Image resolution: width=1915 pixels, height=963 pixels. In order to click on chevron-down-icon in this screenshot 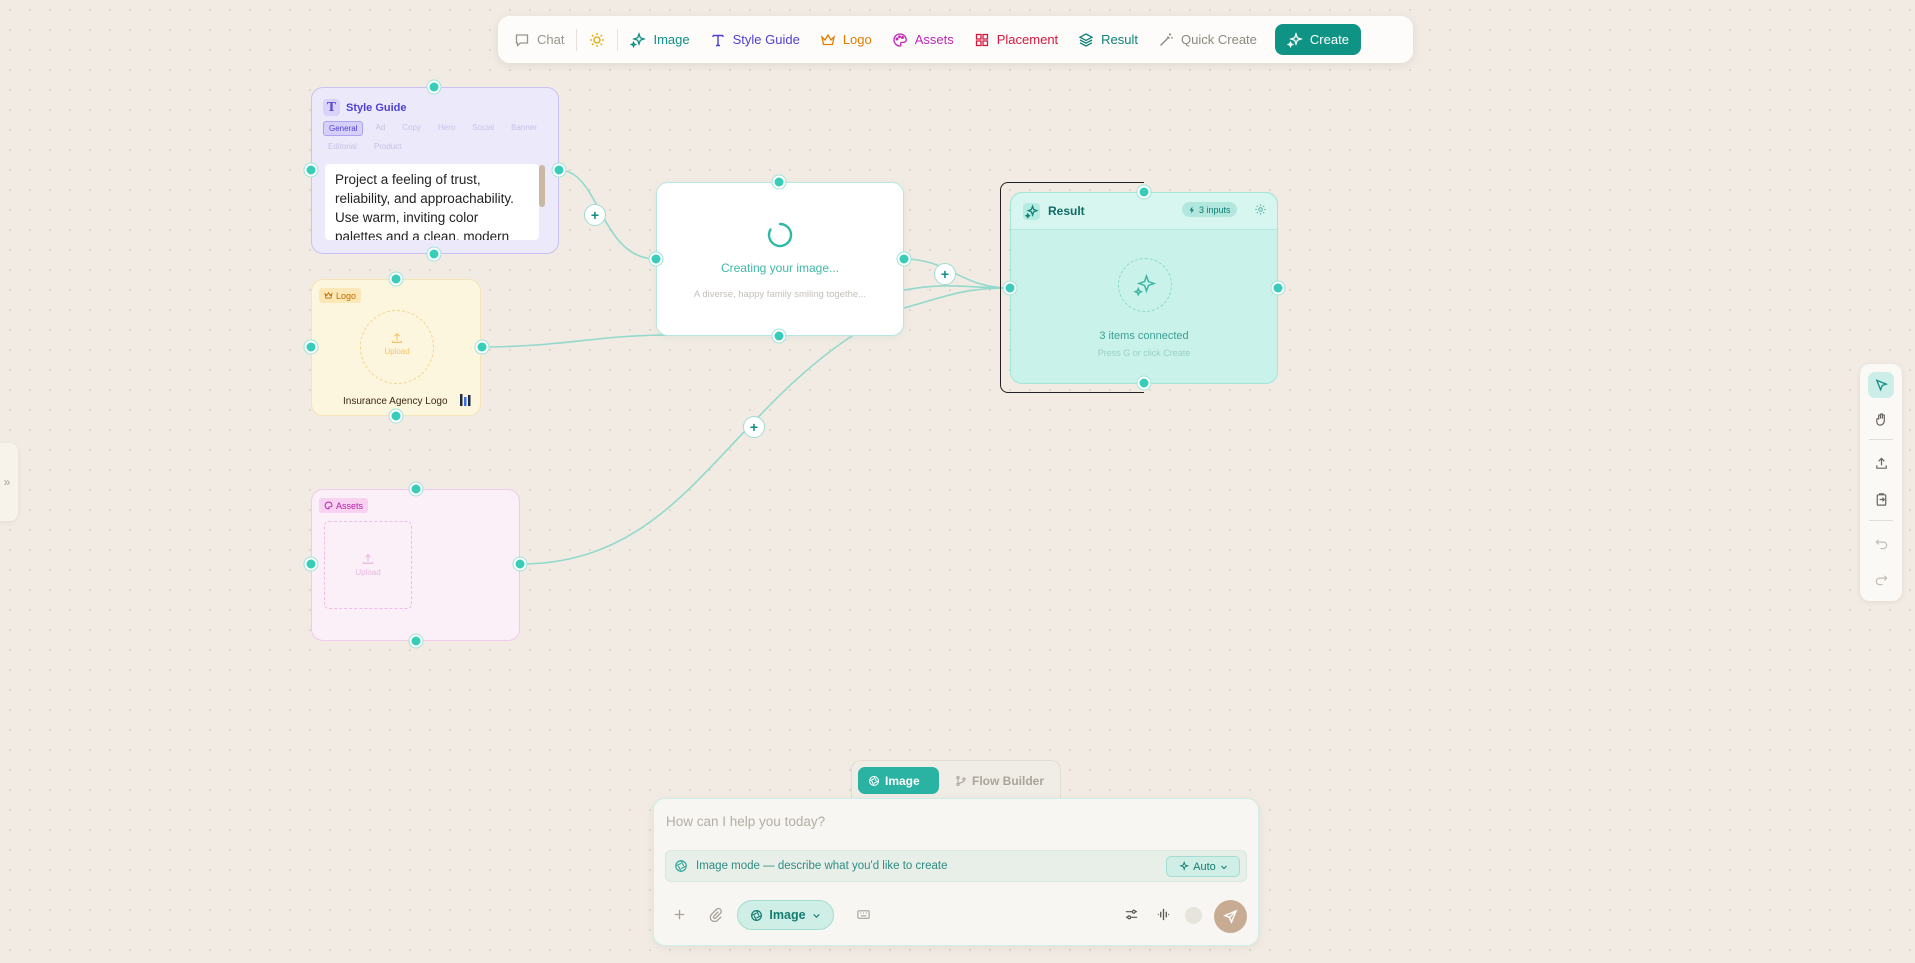, I will do `click(1223, 867)`.